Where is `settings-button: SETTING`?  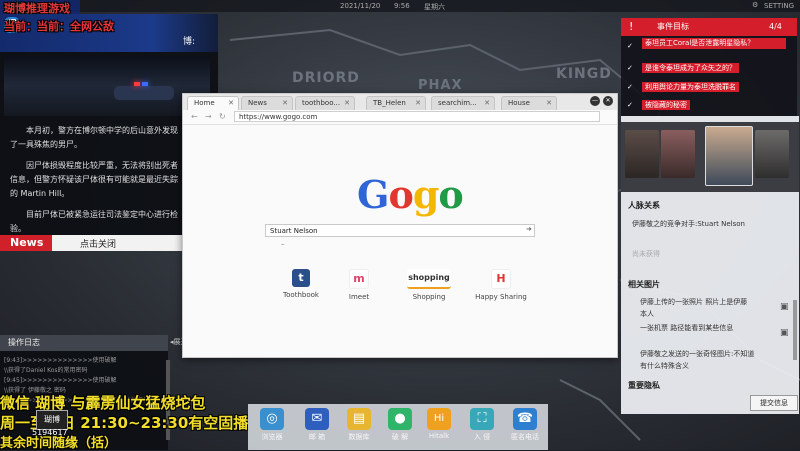
settings-button: SETTING is located at coordinates (779, 6).